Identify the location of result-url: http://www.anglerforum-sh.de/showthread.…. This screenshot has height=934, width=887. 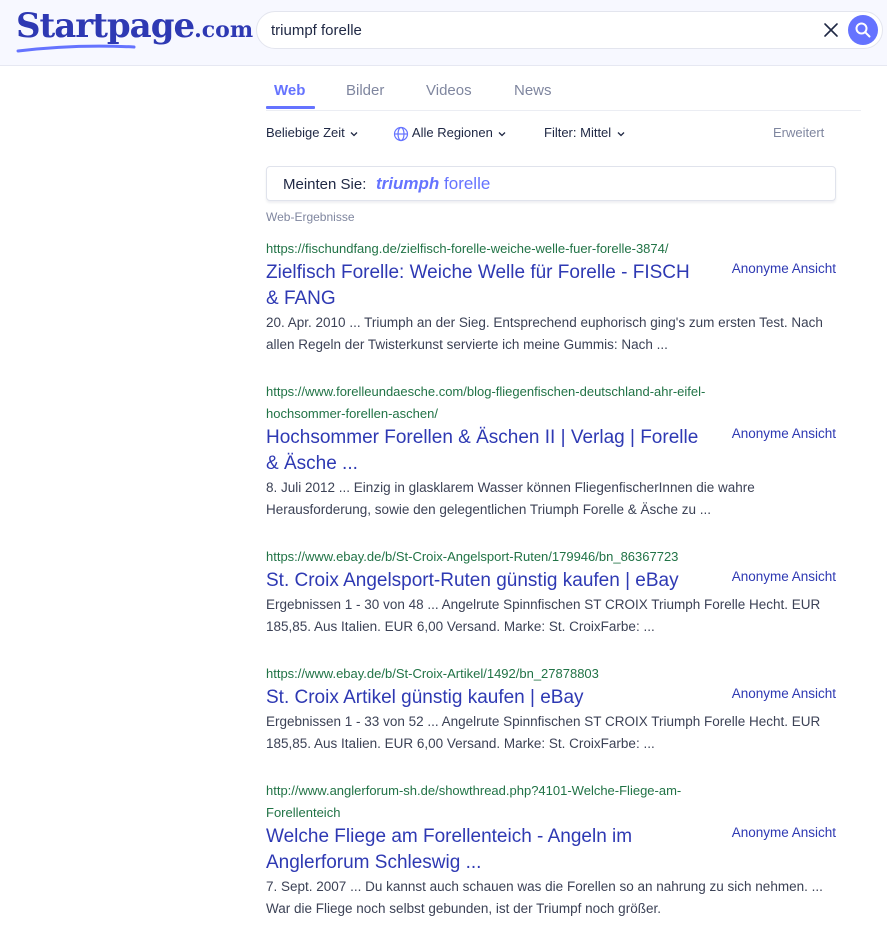
(496, 802).